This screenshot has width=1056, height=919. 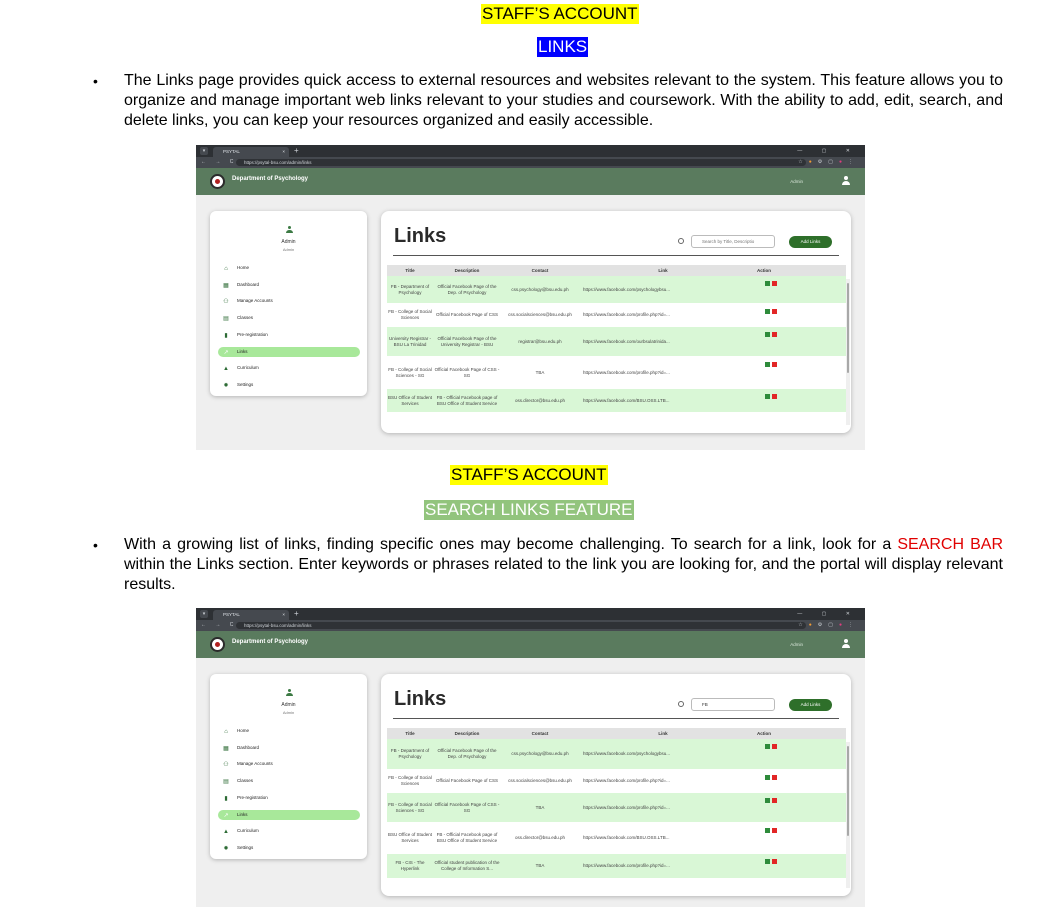 What do you see at coordinates (288, 249) in the screenshot?
I see `sidebar-role: Admin` at bounding box center [288, 249].